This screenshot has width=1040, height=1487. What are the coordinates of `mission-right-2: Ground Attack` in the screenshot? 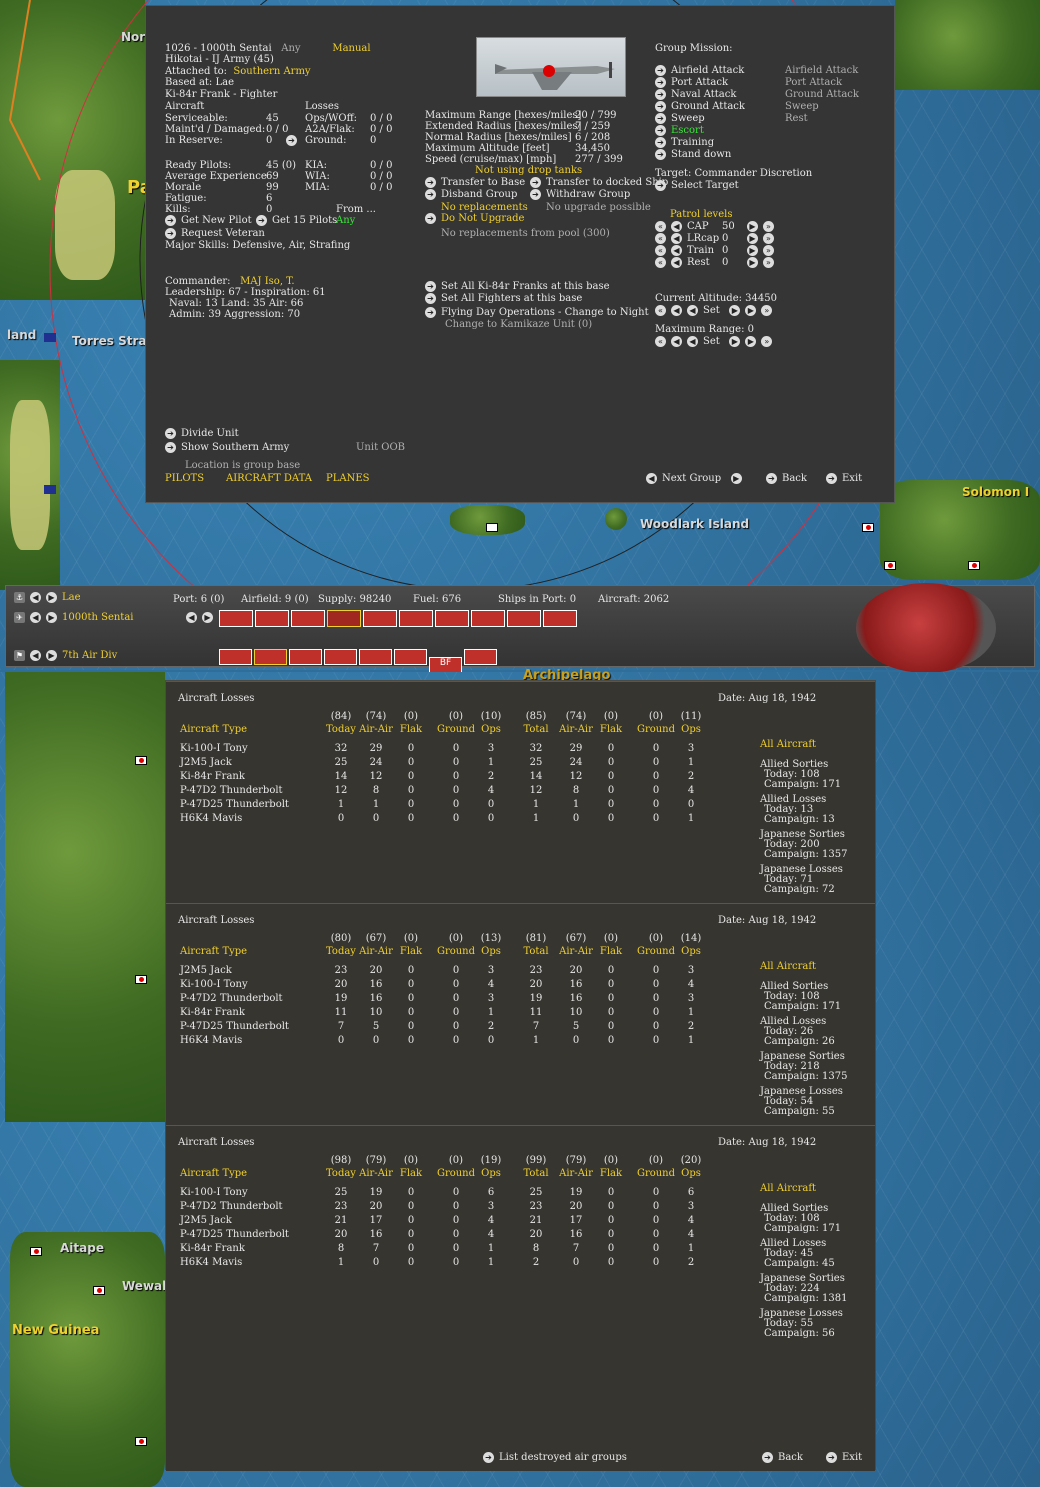 It's located at (822, 94).